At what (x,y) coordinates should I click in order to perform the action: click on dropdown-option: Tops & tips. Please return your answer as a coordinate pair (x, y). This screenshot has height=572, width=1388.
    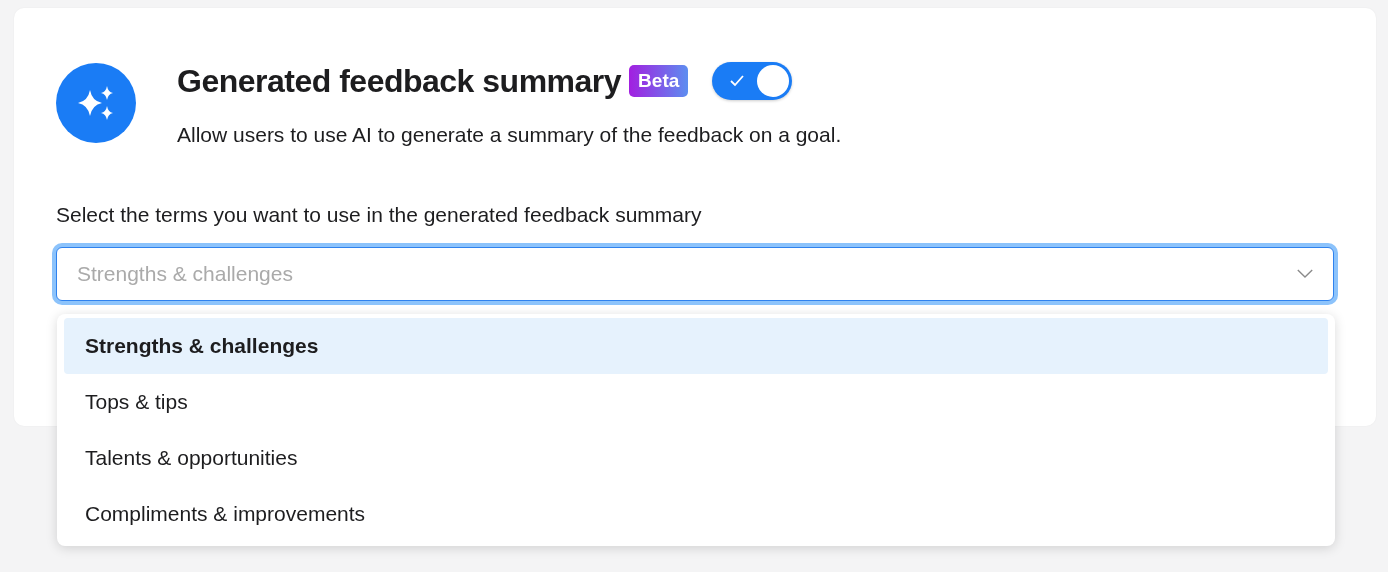
    Looking at the image, I should click on (696, 402).